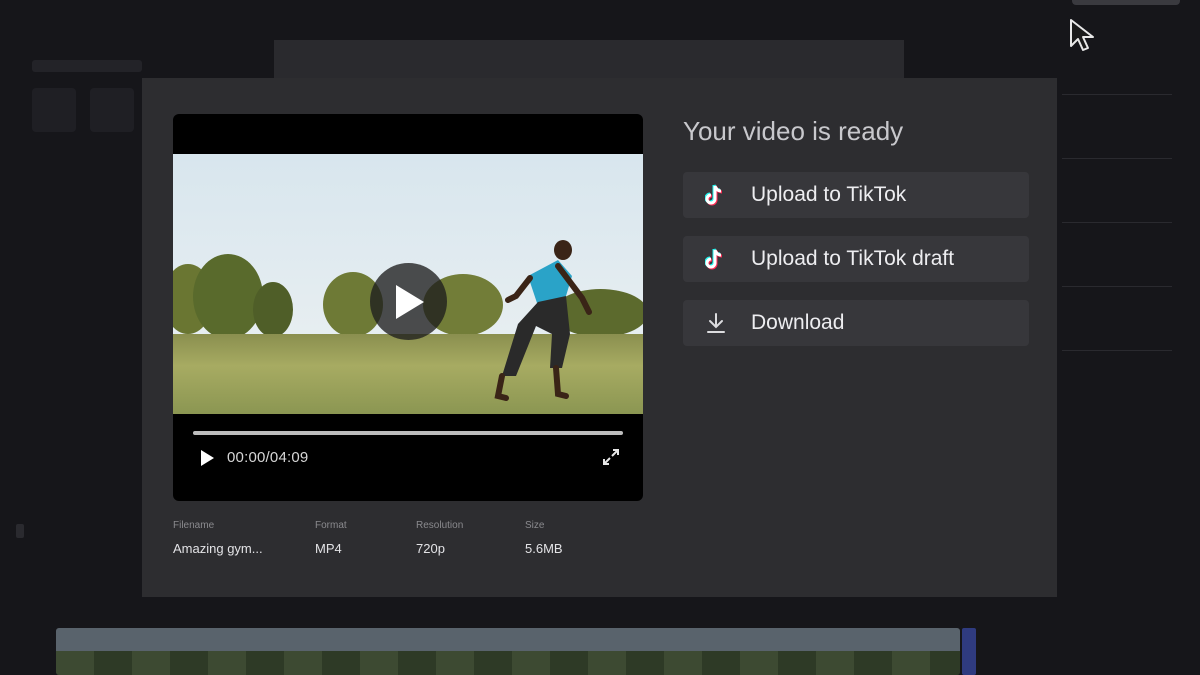  Describe the element at coordinates (1082, 35) in the screenshot. I see `mouse-cursor-icon` at that location.